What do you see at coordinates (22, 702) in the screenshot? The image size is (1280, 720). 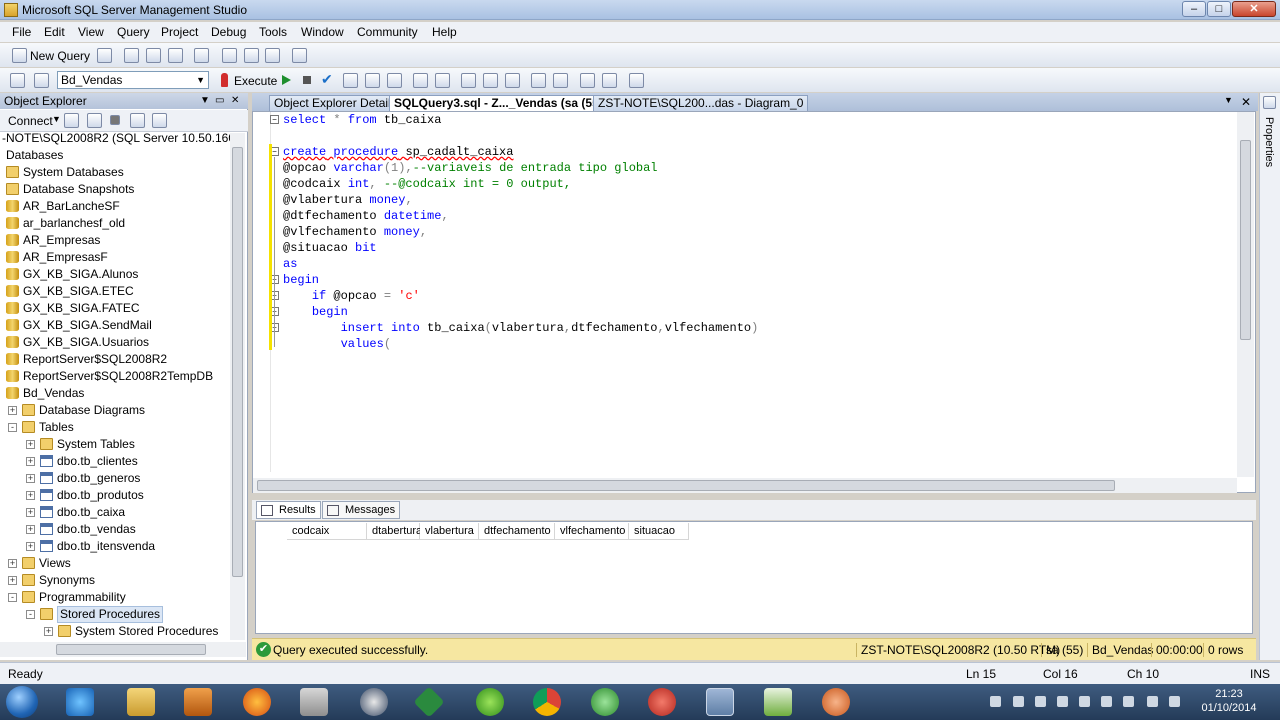 I see `start-button` at bounding box center [22, 702].